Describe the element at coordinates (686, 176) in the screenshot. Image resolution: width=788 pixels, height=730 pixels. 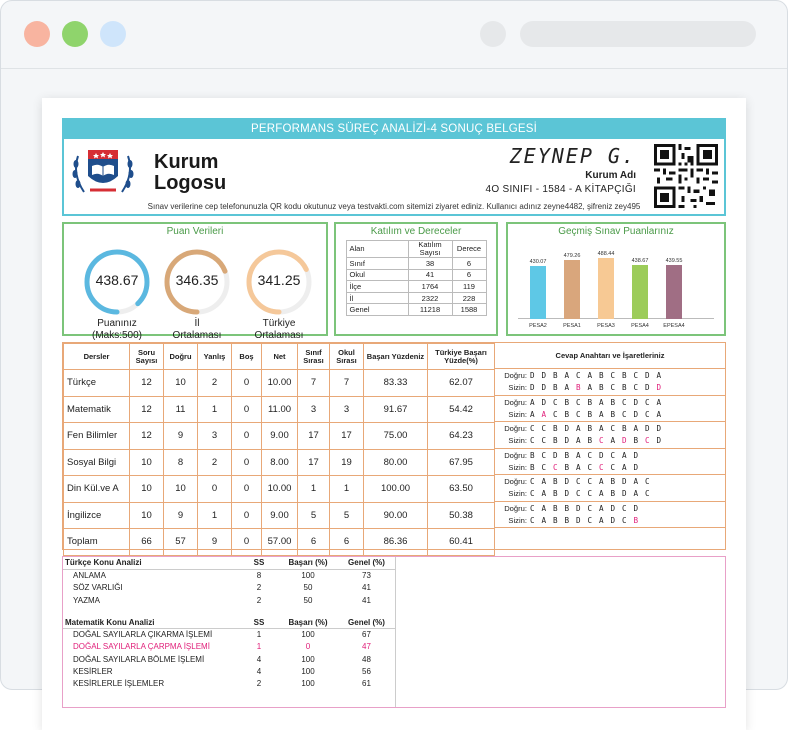
I see `qr-code-icon` at that location.